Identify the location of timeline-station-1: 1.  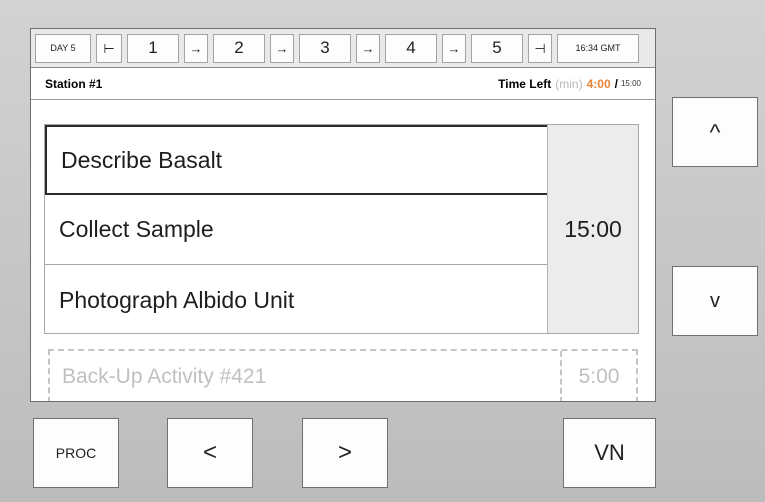
(153, 48).